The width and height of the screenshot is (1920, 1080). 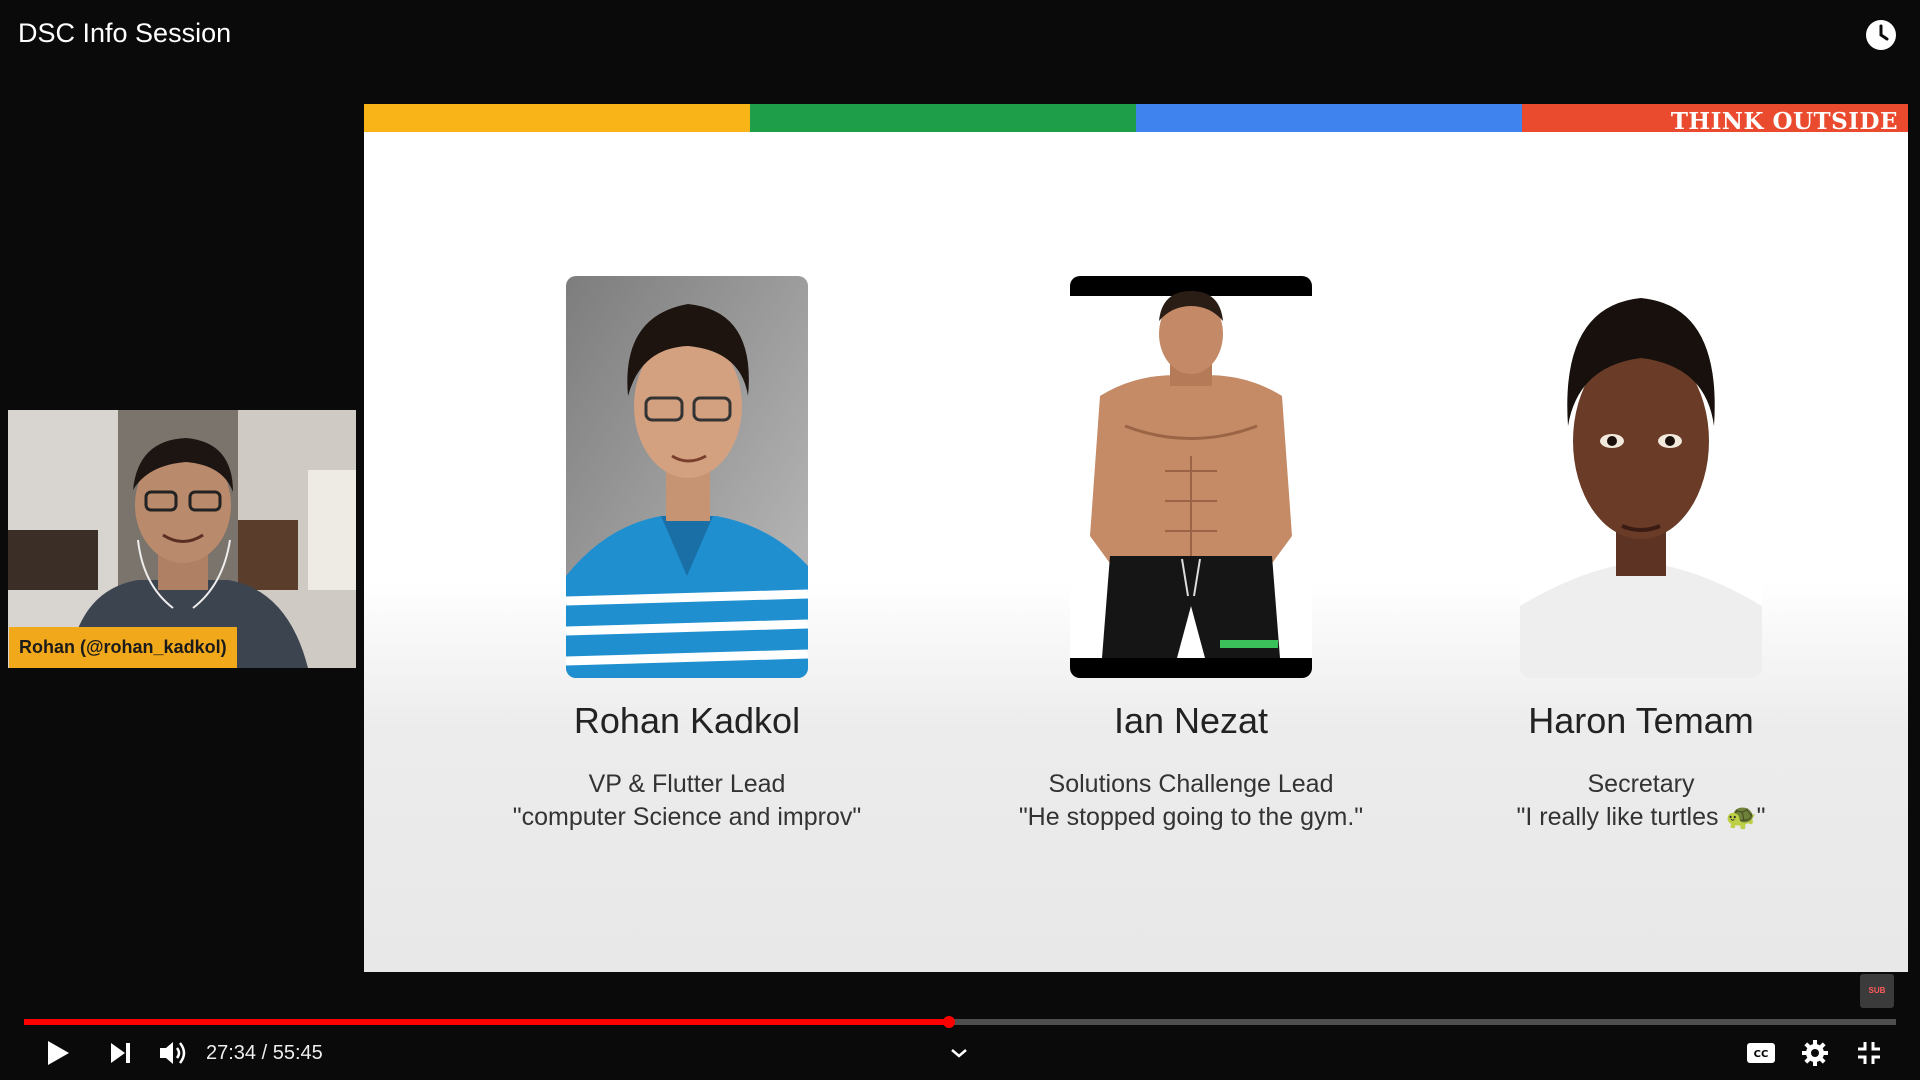 What do you see at coordinates (486, 1022) in the screenshot?
I see `progress-played` at bounding box center [486, 1022].